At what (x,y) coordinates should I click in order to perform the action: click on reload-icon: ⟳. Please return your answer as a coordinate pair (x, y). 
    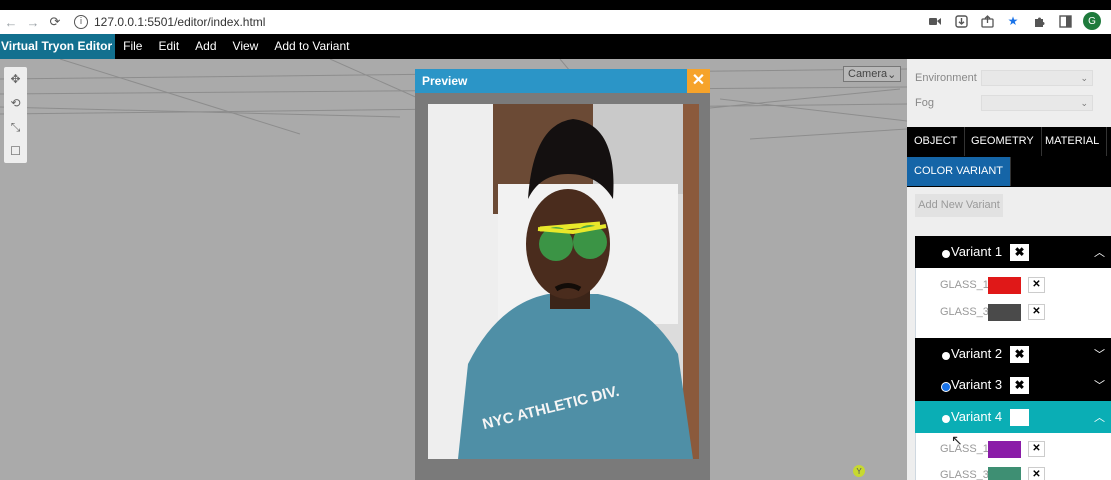
    Looking at the image, I should click on (55, 22).